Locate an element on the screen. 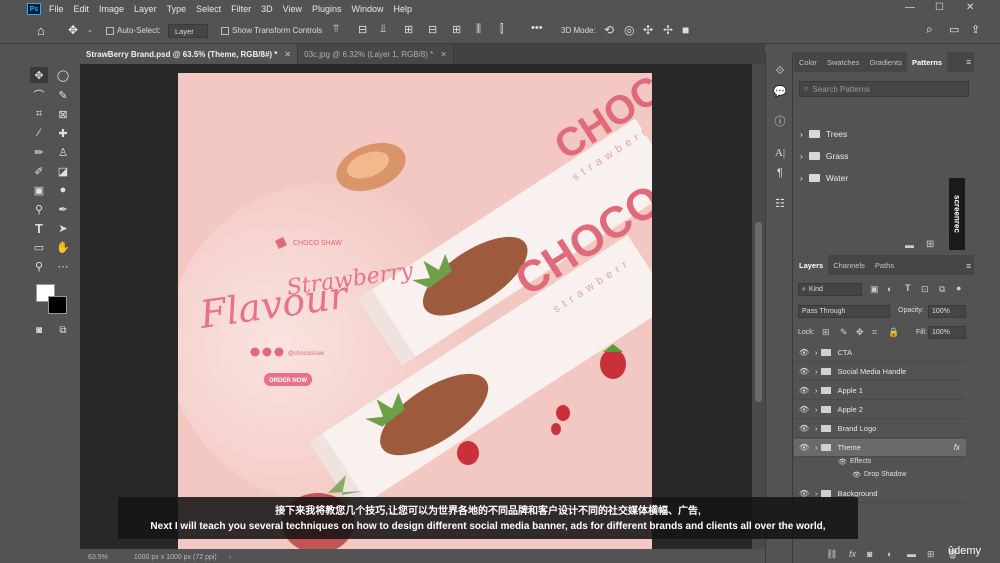  new-layer-icon: ⊞ is located at coordinates (931, 554).